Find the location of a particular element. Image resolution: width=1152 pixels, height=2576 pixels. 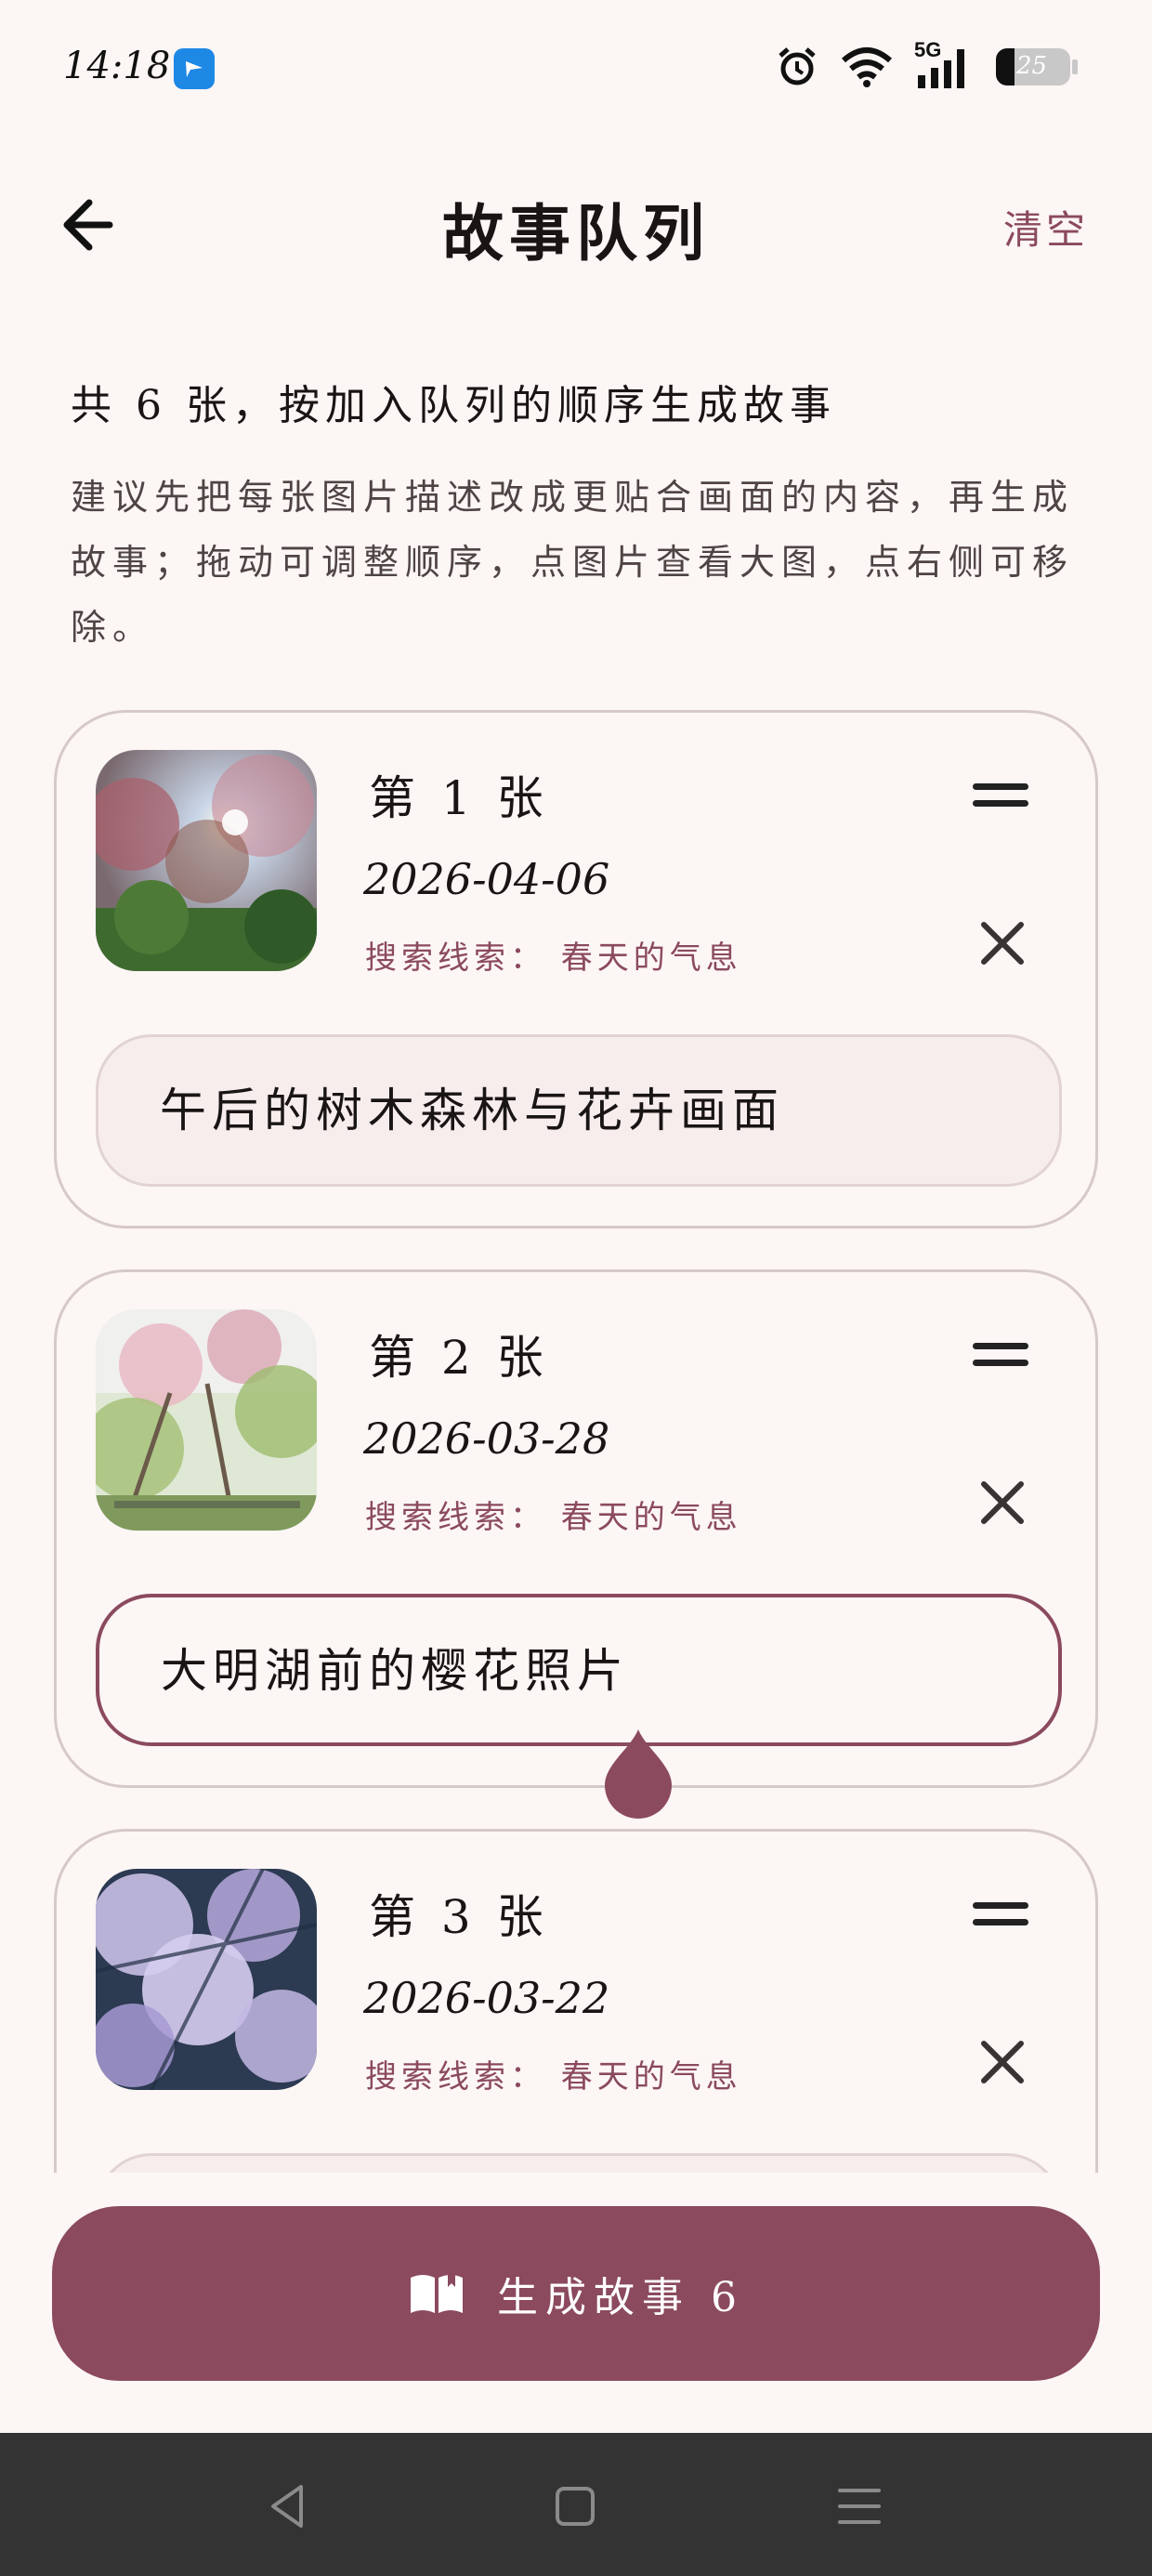

feishu-icon is located at coordinates (194, 68).